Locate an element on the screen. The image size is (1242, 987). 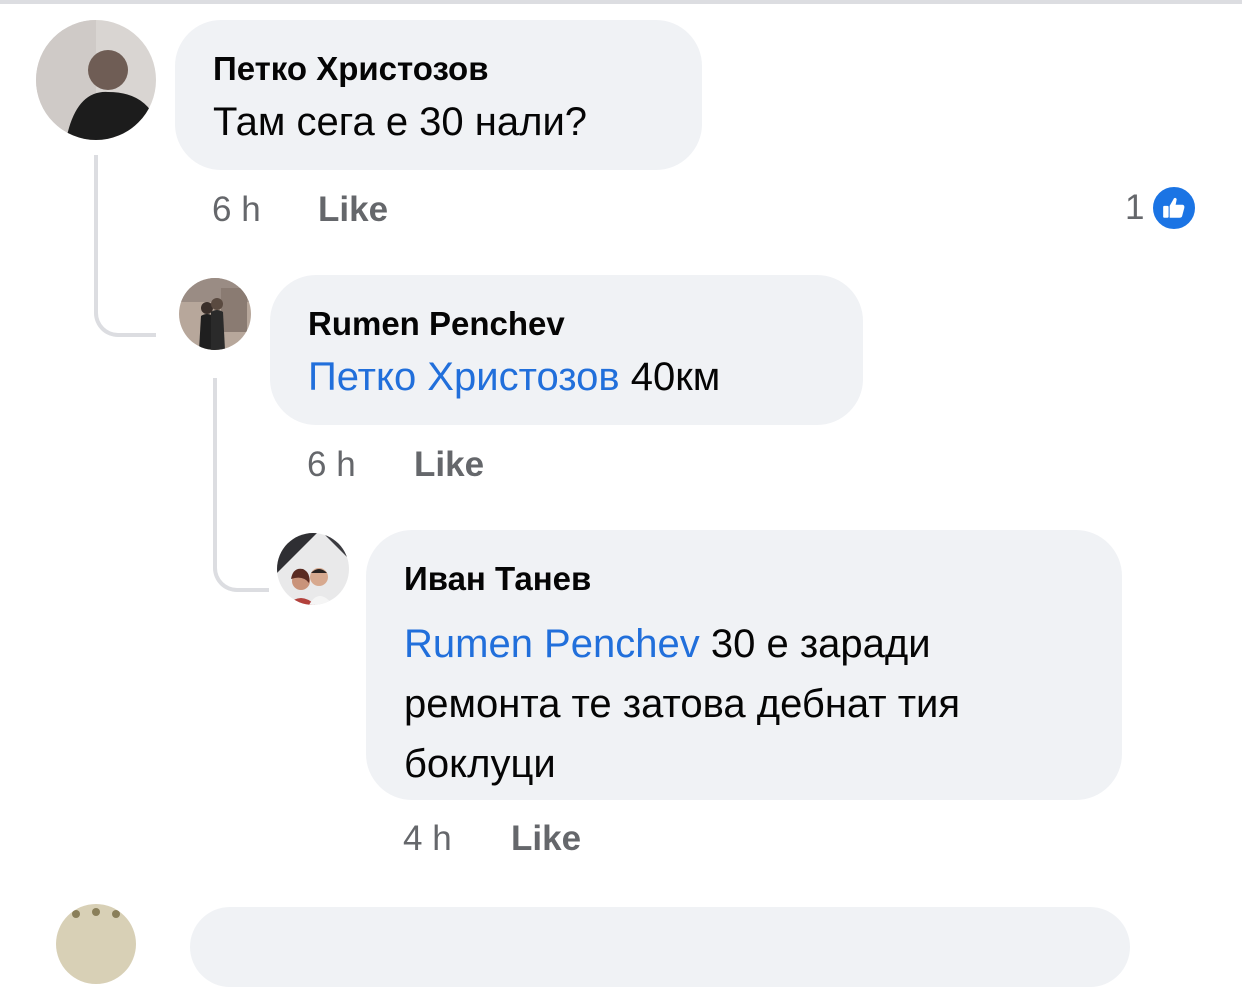
reaction-count: 1 is located at coordinates (1135, 207).